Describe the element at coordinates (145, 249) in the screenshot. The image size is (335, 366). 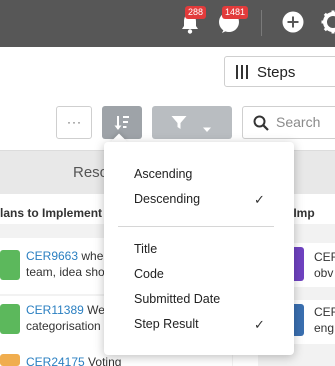
I see `sort-field-title: Title` at that location.